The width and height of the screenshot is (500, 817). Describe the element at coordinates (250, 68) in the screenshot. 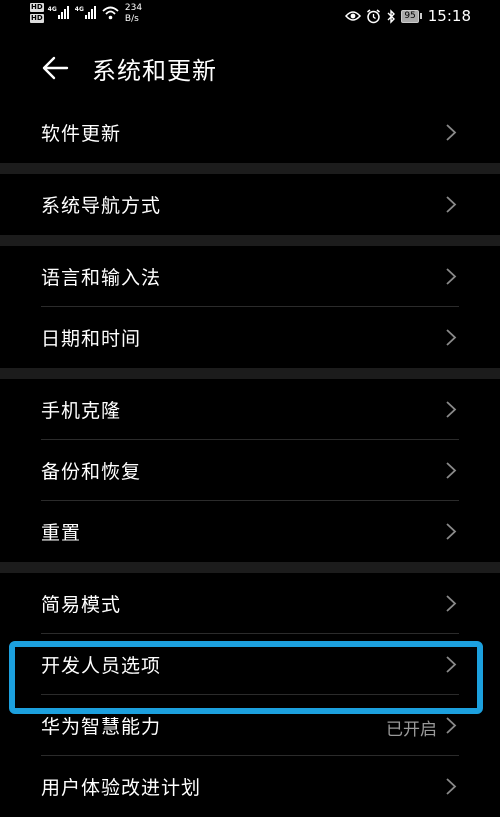

I see `page-header: 系统和更新` at that location.